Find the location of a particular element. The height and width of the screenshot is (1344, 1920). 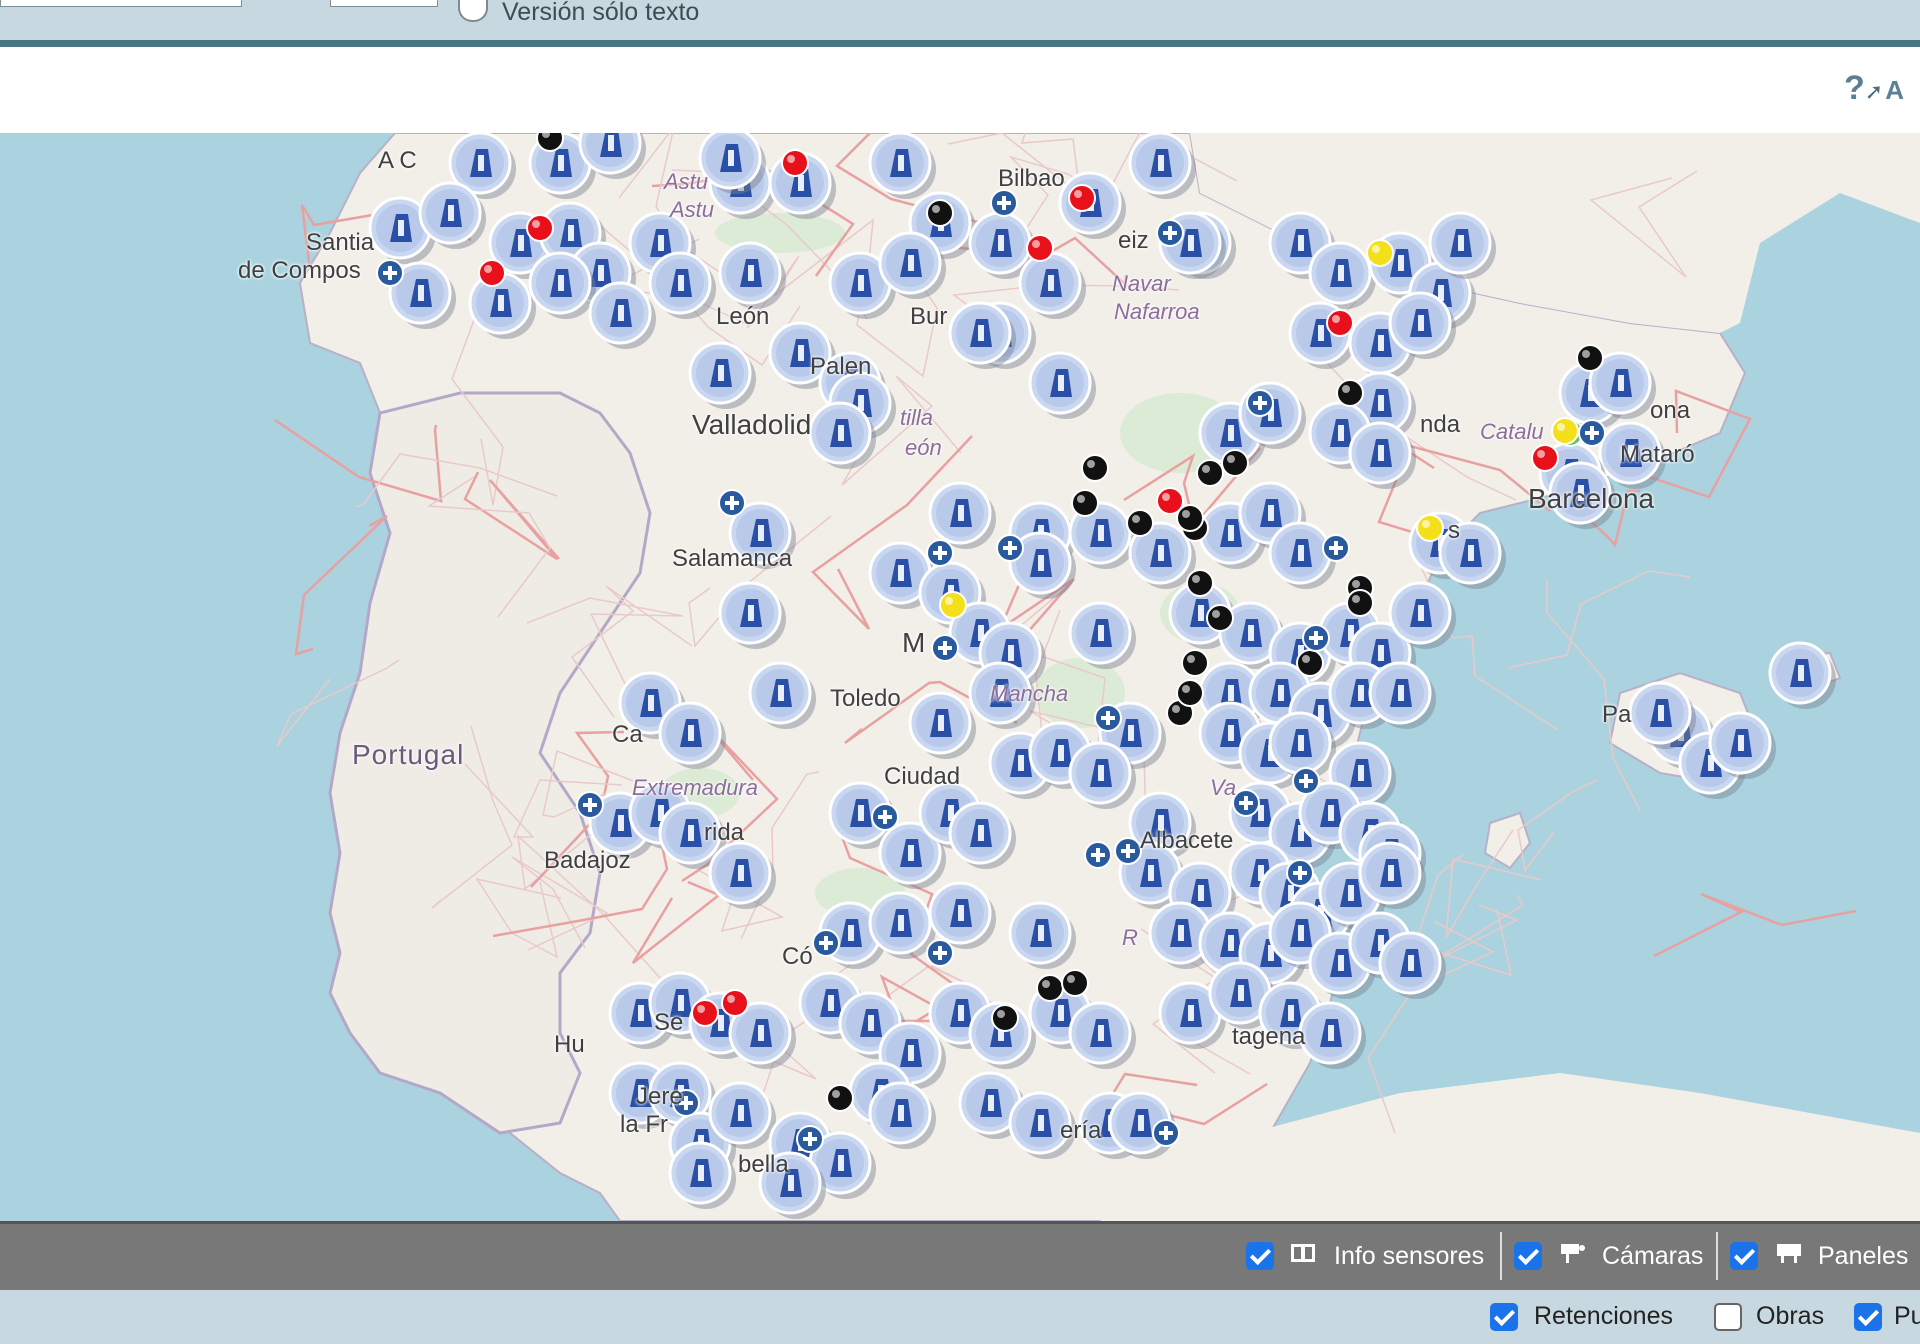

place-murcia: R is located at coordinates (1130, 937).